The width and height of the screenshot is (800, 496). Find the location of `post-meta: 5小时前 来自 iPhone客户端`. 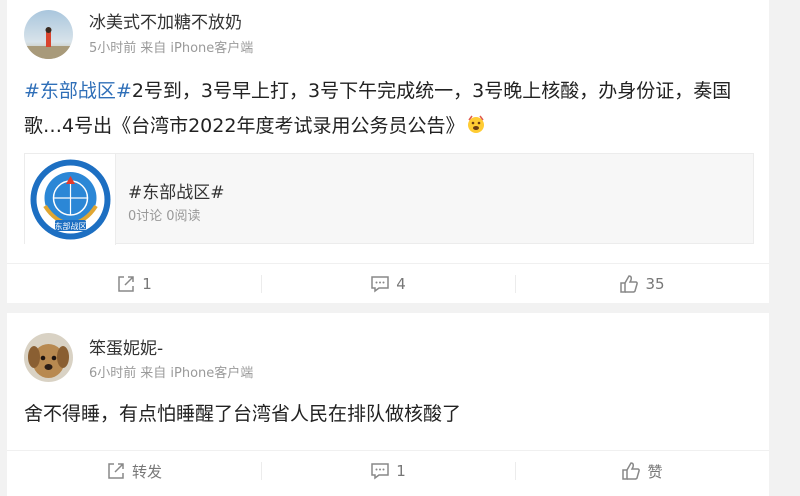

post-meta: 5小时前 来自 iPhone客户端 is located at coordinates (173, 46).